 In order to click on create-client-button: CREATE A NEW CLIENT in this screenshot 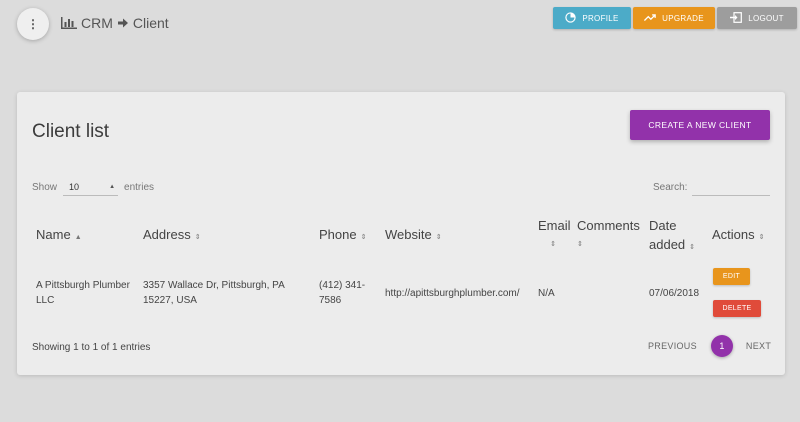, I will do `click(700, 125)`.